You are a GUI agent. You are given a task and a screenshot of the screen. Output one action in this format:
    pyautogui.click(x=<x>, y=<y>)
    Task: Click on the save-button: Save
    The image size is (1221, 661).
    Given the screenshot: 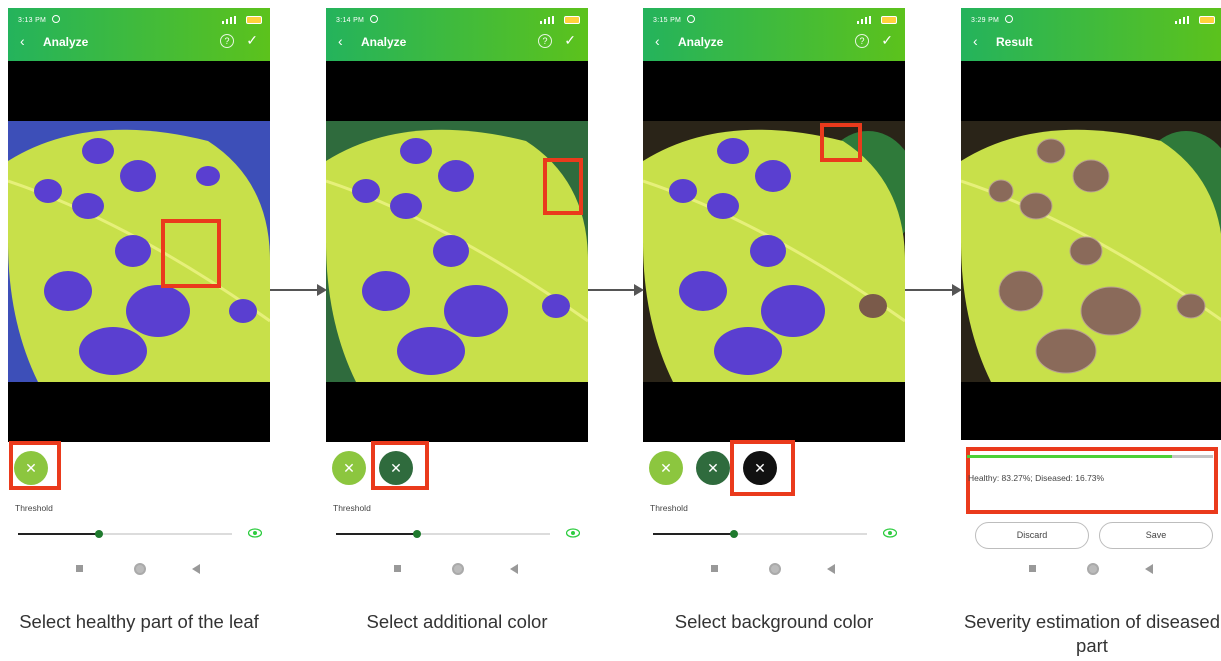 What is the action you would take?
    pyautogui.click(x=1156, y=535)
    